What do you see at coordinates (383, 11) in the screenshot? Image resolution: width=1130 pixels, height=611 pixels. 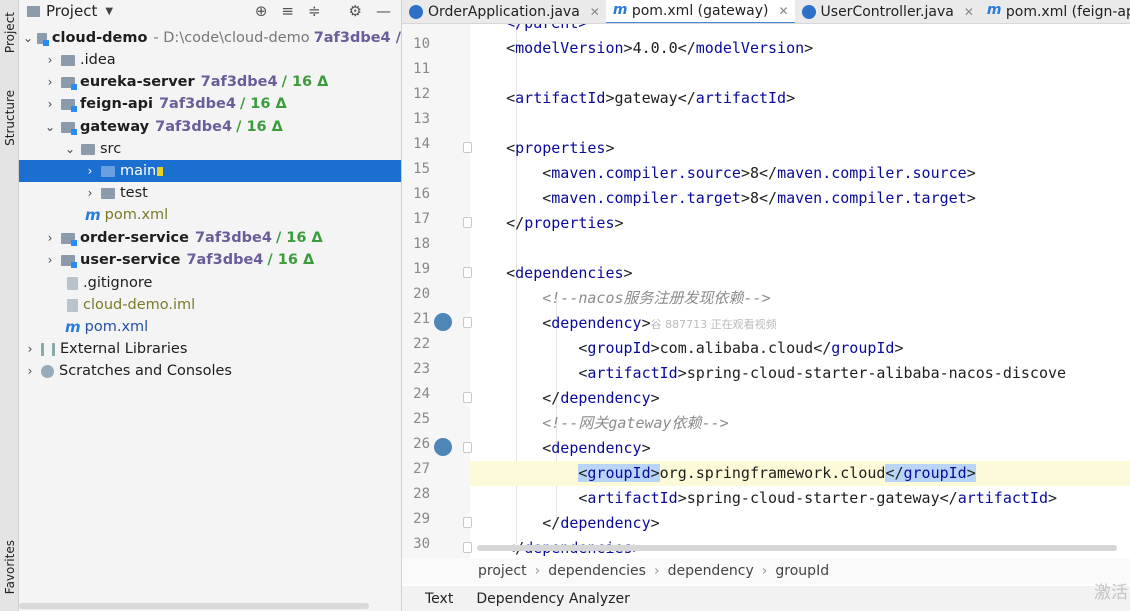 I see `hide-panel-icon: —` at bounding box center [383, 11].